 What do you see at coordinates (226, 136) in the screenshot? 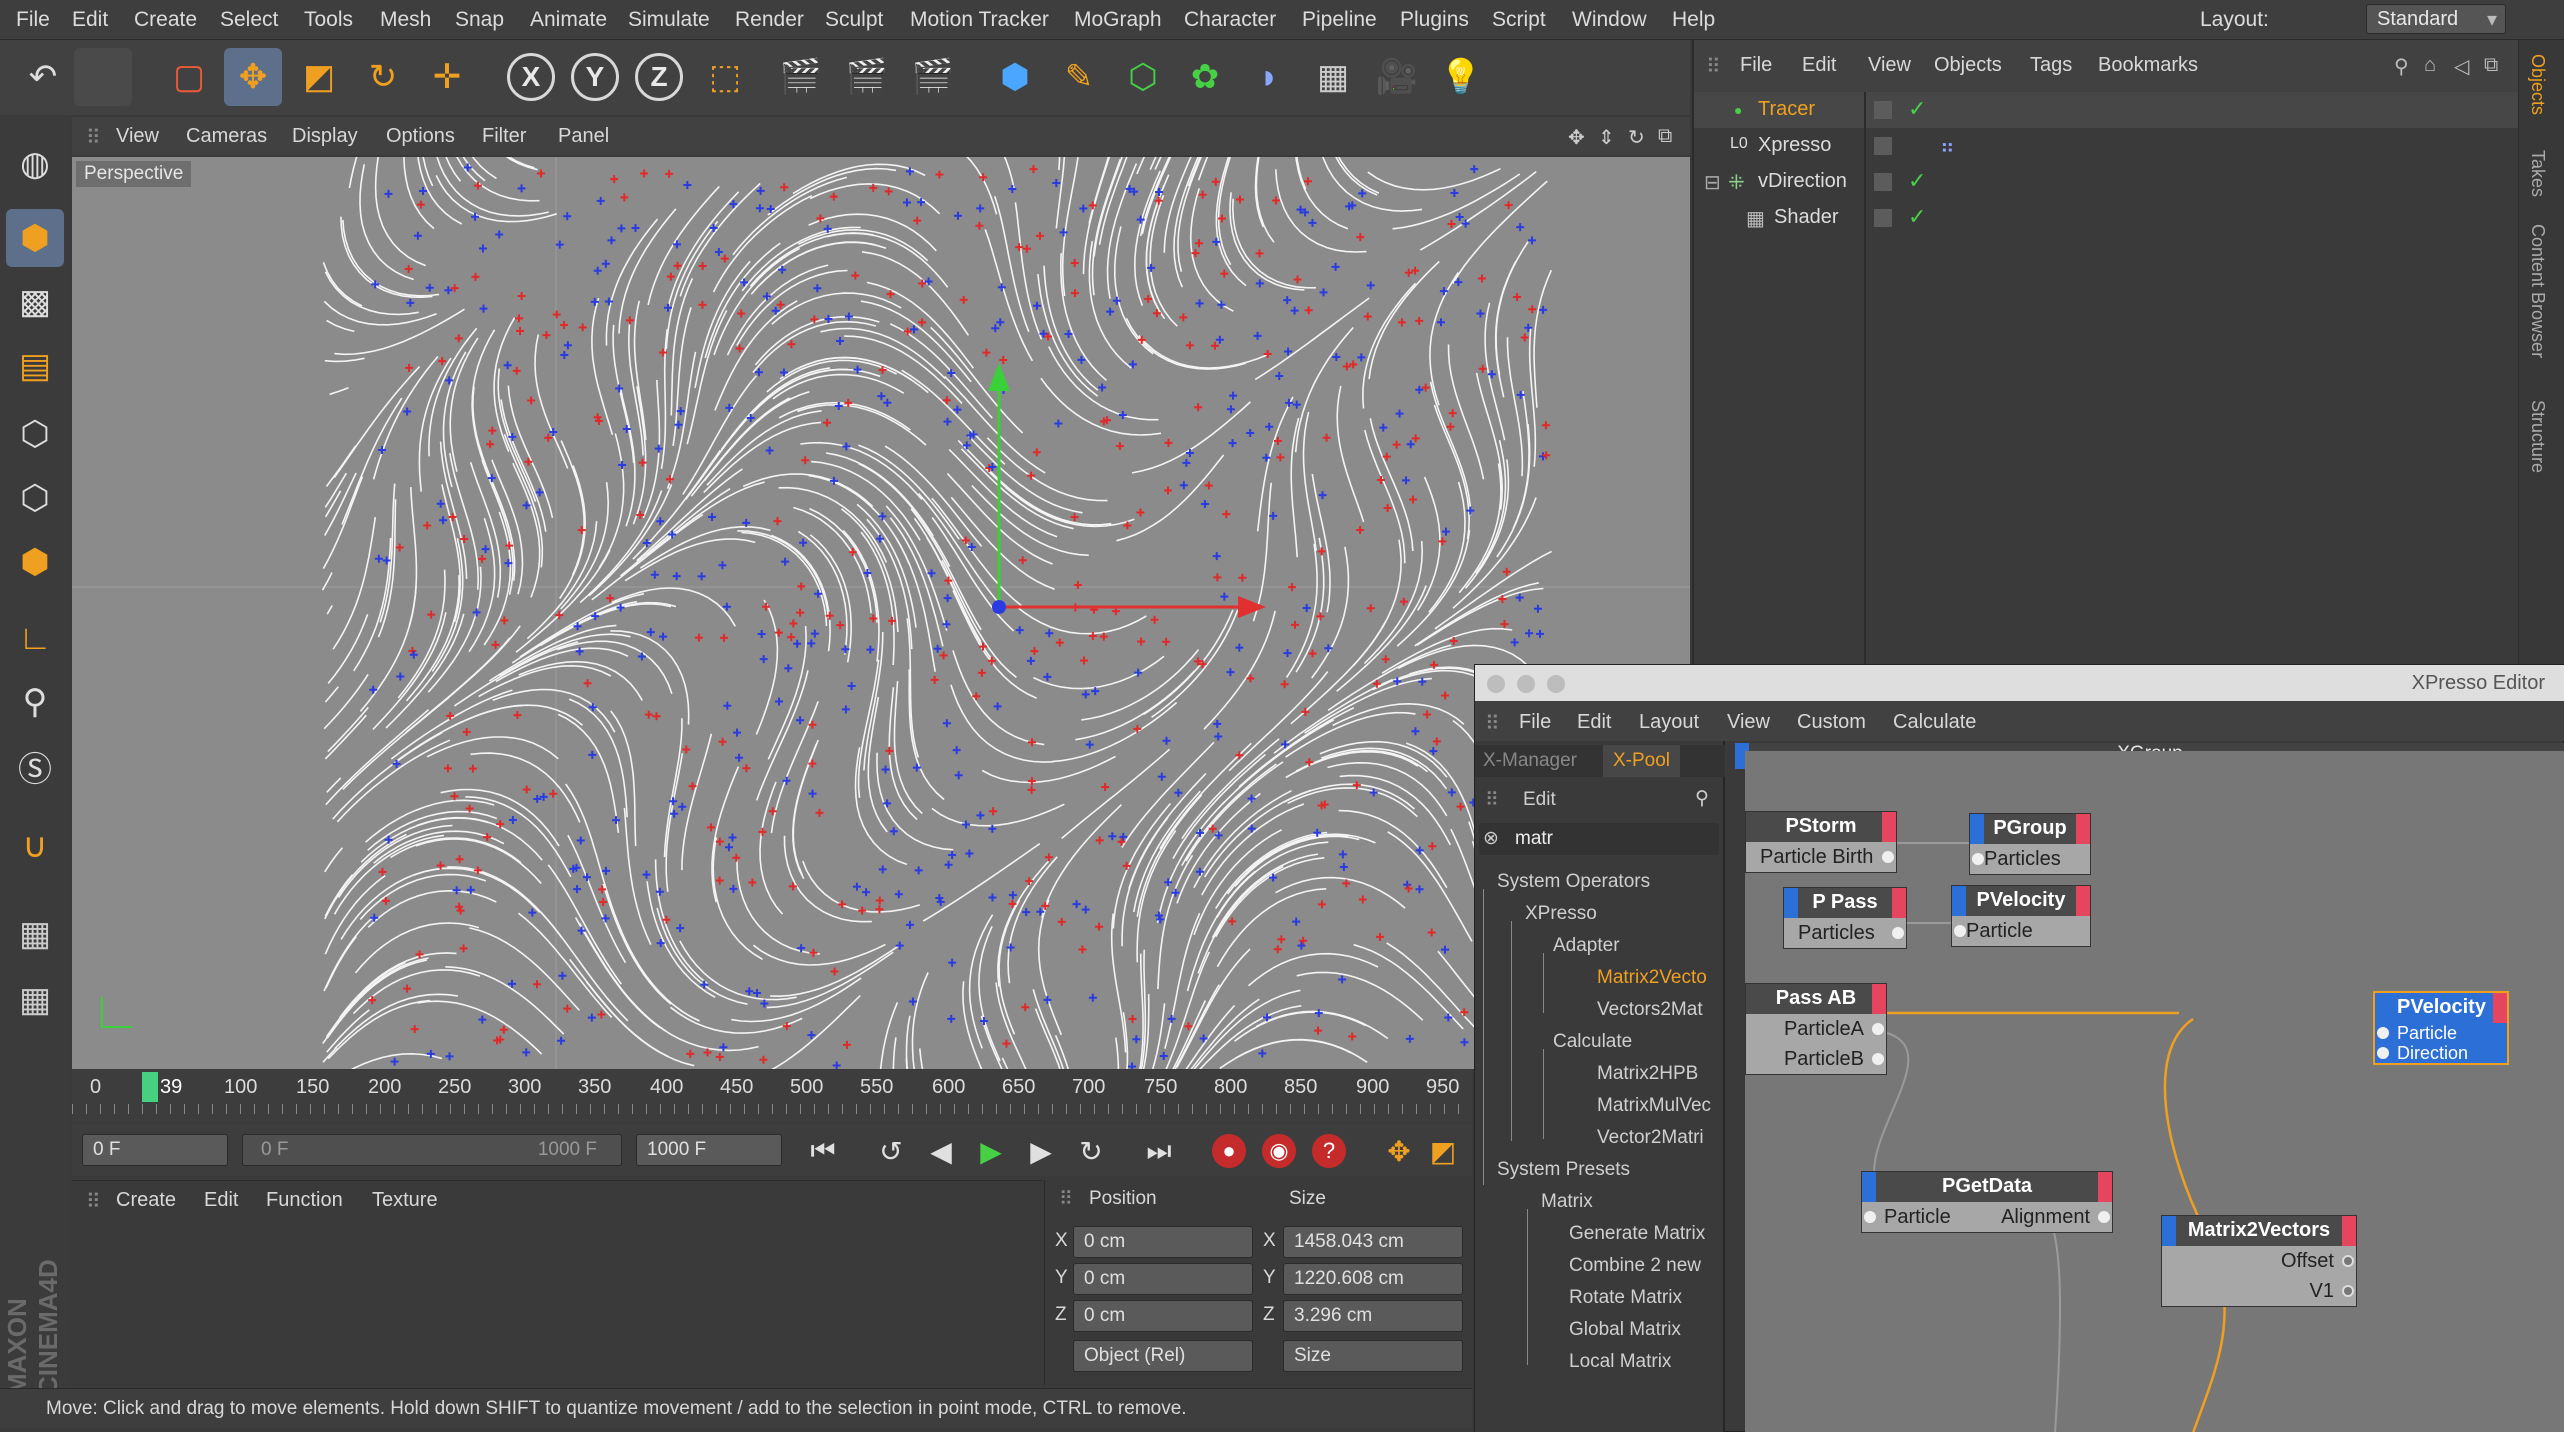
I see `viewport-menu-cameras: Cameras` at bounding box center [226, 136].